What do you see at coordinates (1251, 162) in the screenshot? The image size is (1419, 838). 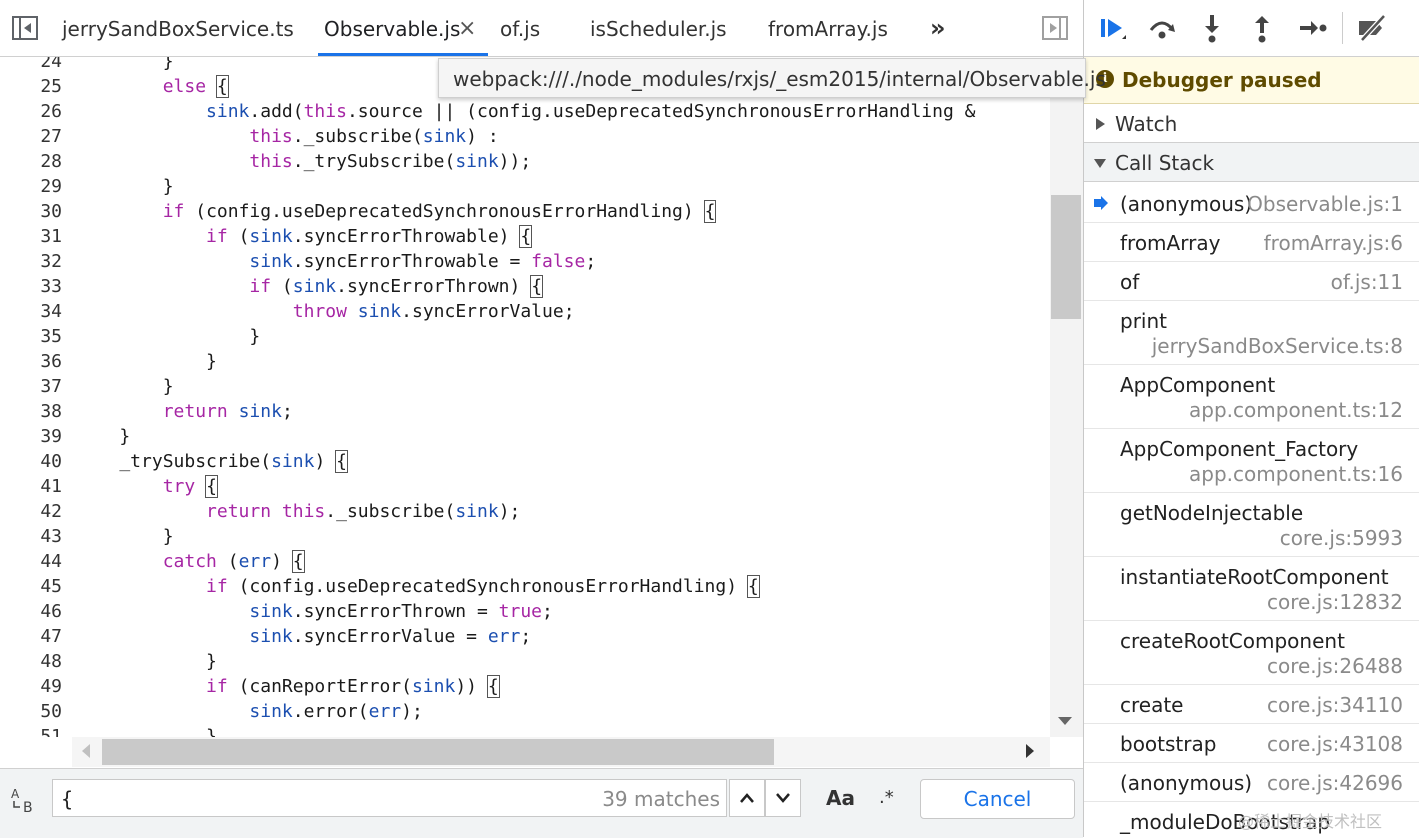 I see `callstack-section-header: Call Stack` at bounding box center [1251, 162].